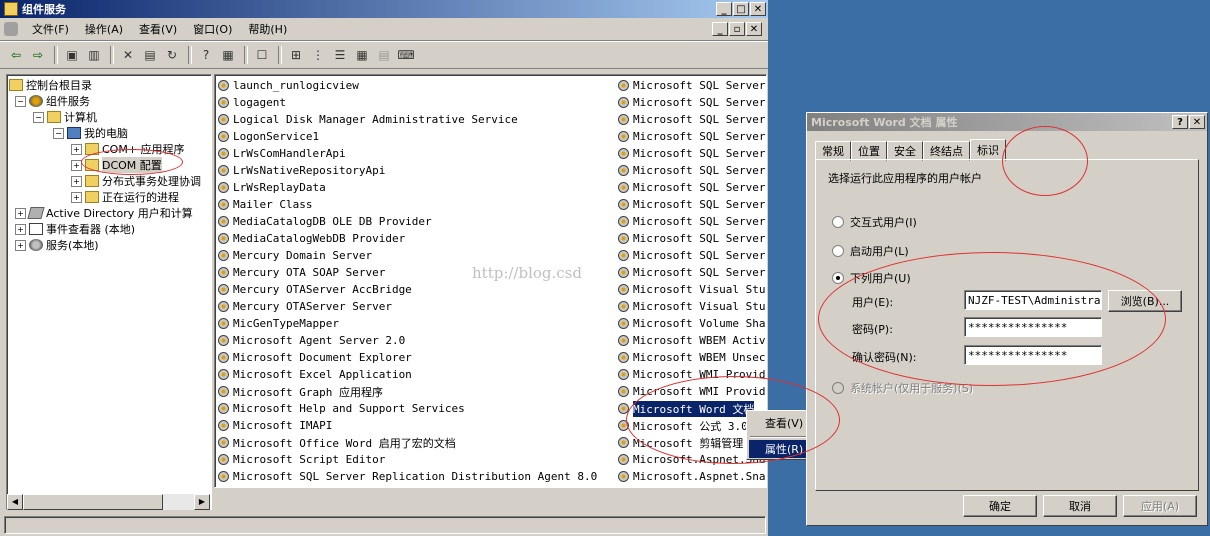 Image resolution: width=1210 pixels, height=536 pixels. What do you see at coordinates (271, 187) in the screenshot?
I see `list-item: LrWsReplayData` at bounding box center [271, 187].